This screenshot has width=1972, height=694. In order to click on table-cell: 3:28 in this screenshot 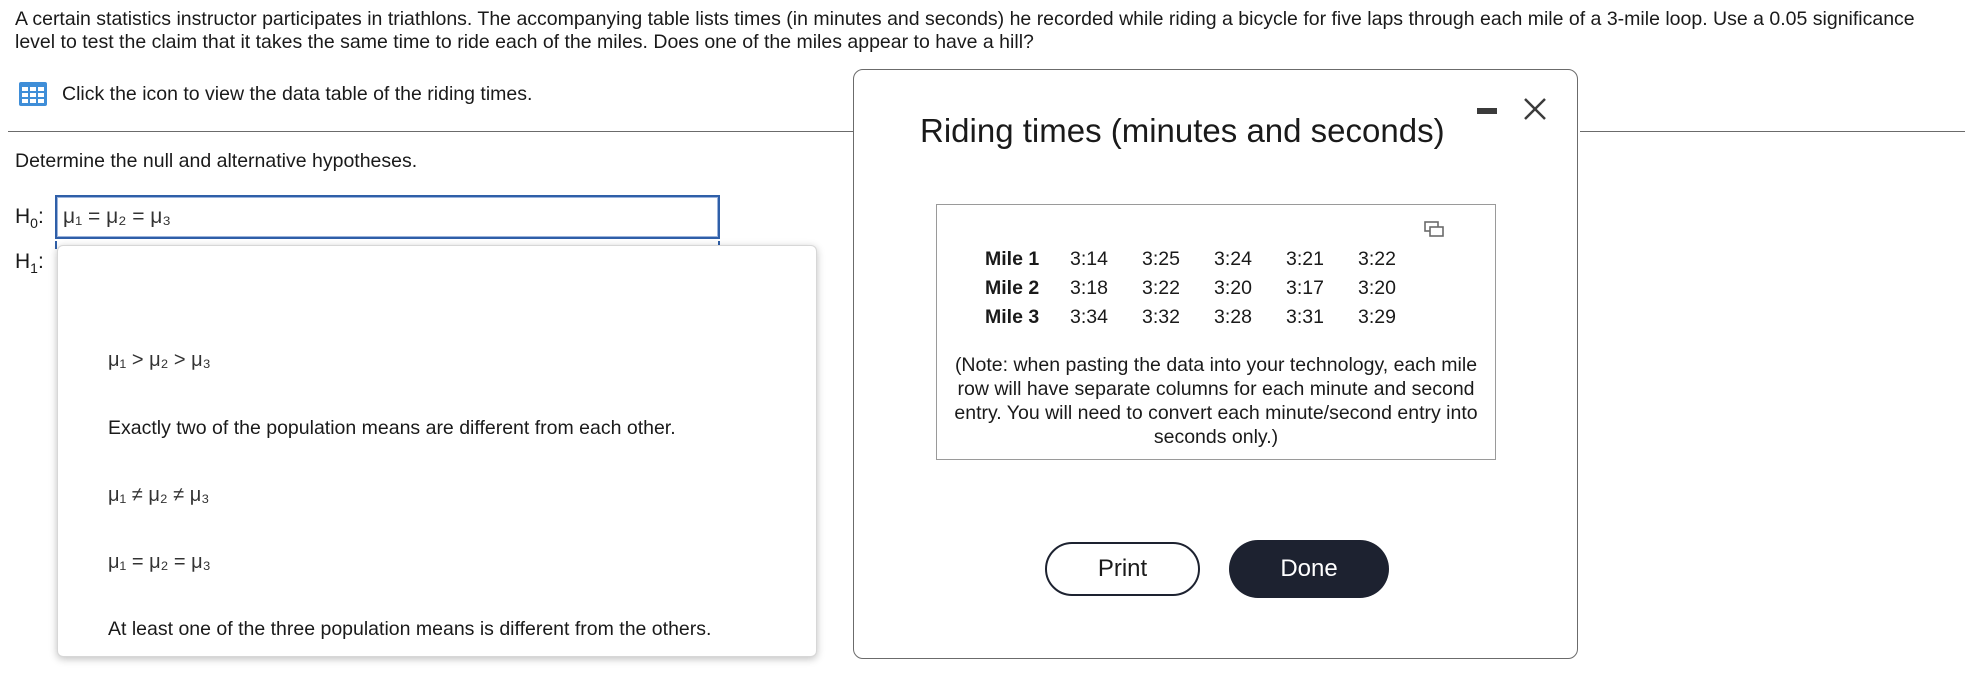, I will do `click(1233, 317)`.